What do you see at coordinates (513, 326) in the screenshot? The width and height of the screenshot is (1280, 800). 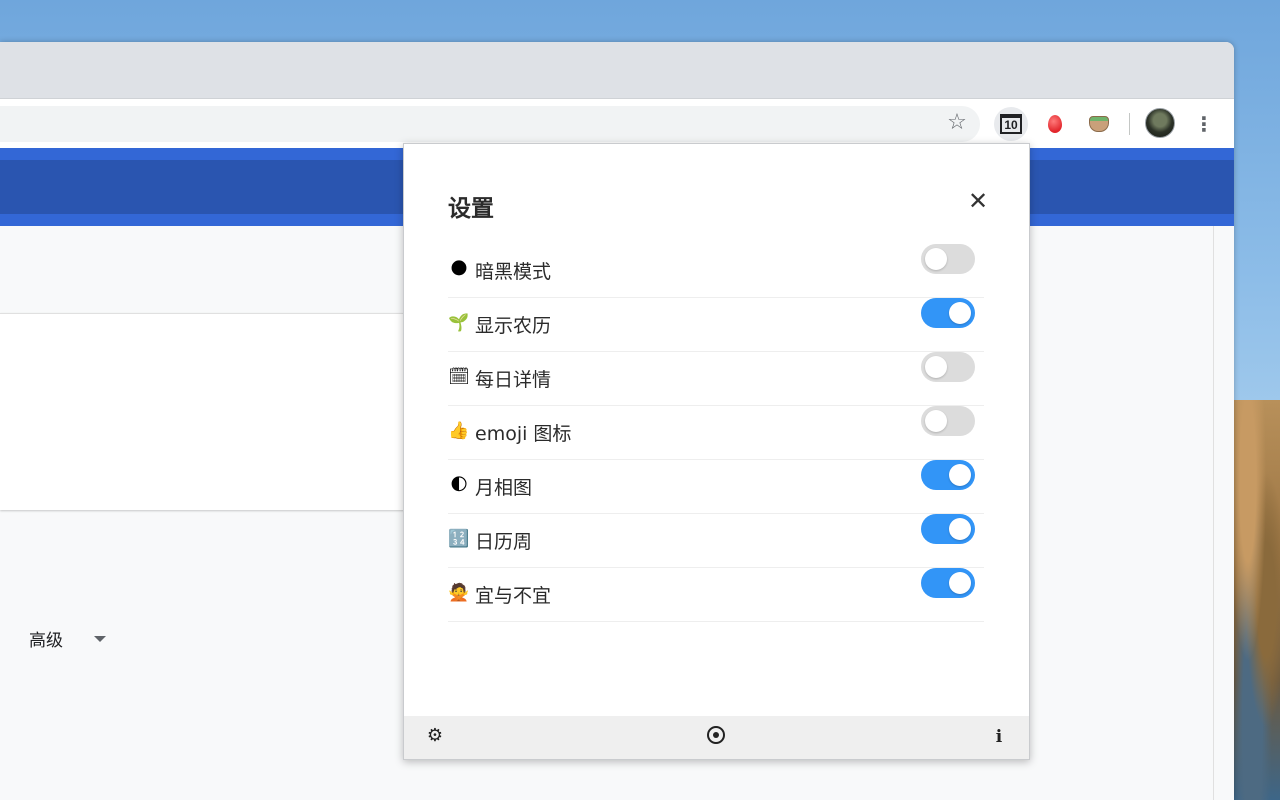 I see `setting-label: 显示农历` at bounding box center [513, 326].